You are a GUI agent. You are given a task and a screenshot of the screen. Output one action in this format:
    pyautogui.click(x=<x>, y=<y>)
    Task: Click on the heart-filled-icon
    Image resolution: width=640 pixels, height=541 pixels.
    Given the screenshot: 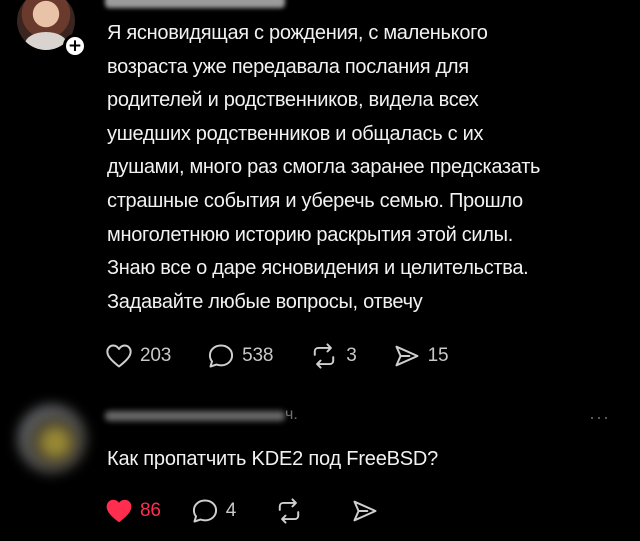 What is the action you would take?
    pyautogui.click(x=119, y=511)
    